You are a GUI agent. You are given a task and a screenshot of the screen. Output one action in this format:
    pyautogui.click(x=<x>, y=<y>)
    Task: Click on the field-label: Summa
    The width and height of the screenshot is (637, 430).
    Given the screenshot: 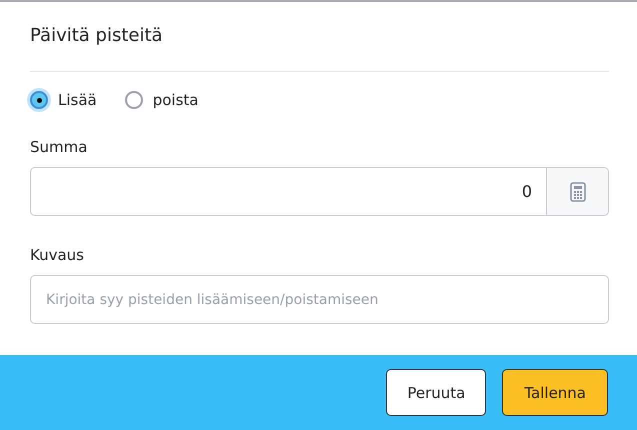 What is the action you would take?
    pyautogui.click(x=59, y=147)
    